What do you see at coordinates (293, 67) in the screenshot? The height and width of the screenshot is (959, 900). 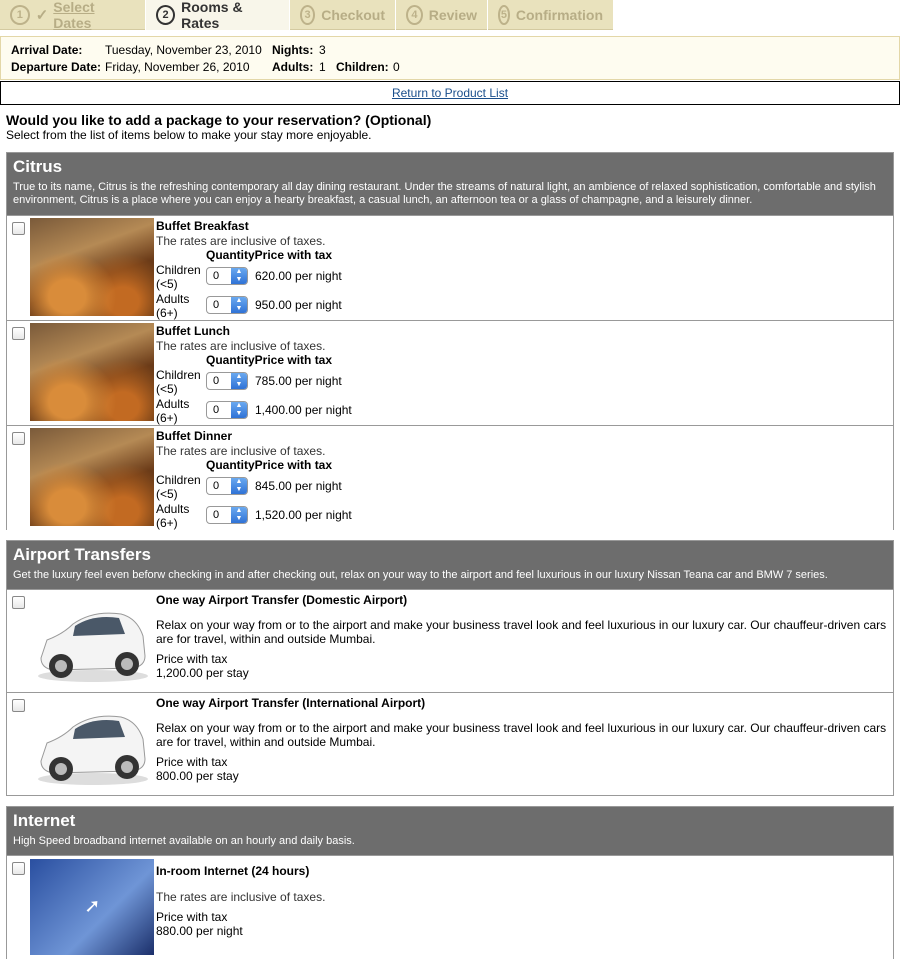 I see `adults-label: Adults:` at bounding box center [293, 67].